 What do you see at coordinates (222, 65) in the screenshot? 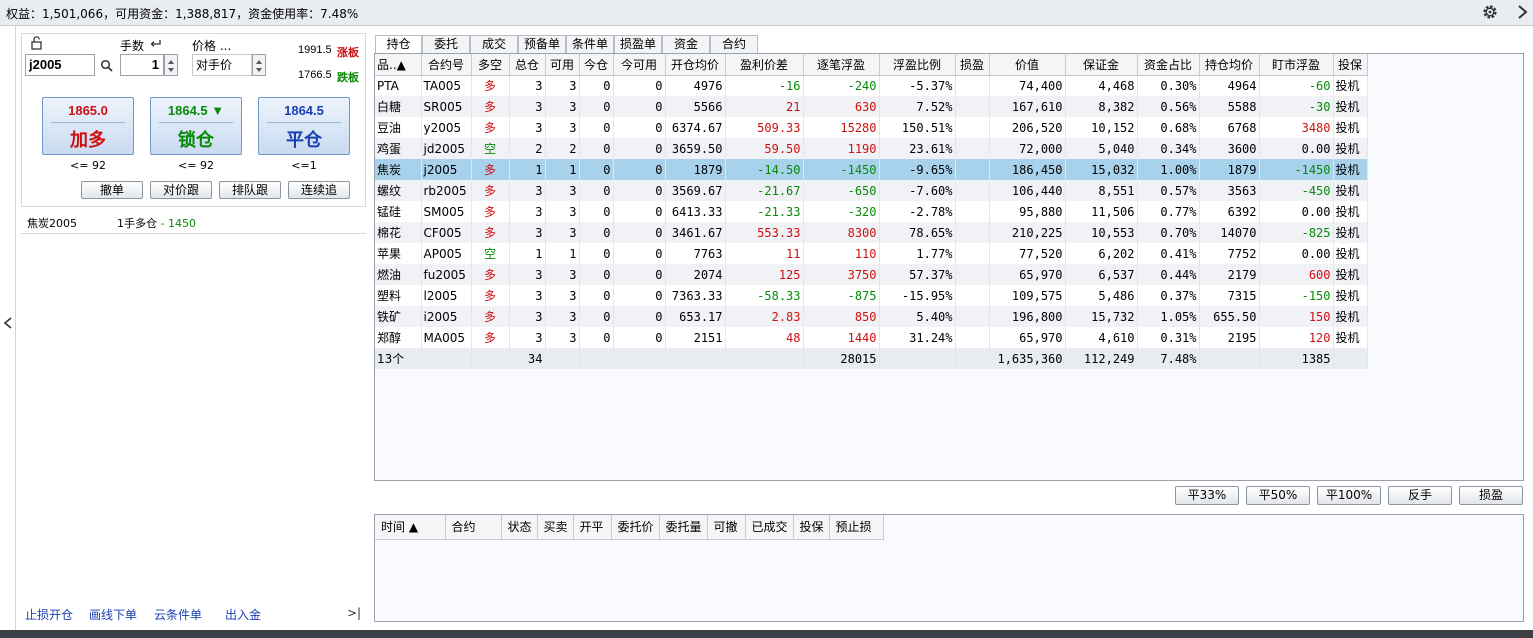
I see `price-type-input: 对手价` at bounding box center [222, 65].